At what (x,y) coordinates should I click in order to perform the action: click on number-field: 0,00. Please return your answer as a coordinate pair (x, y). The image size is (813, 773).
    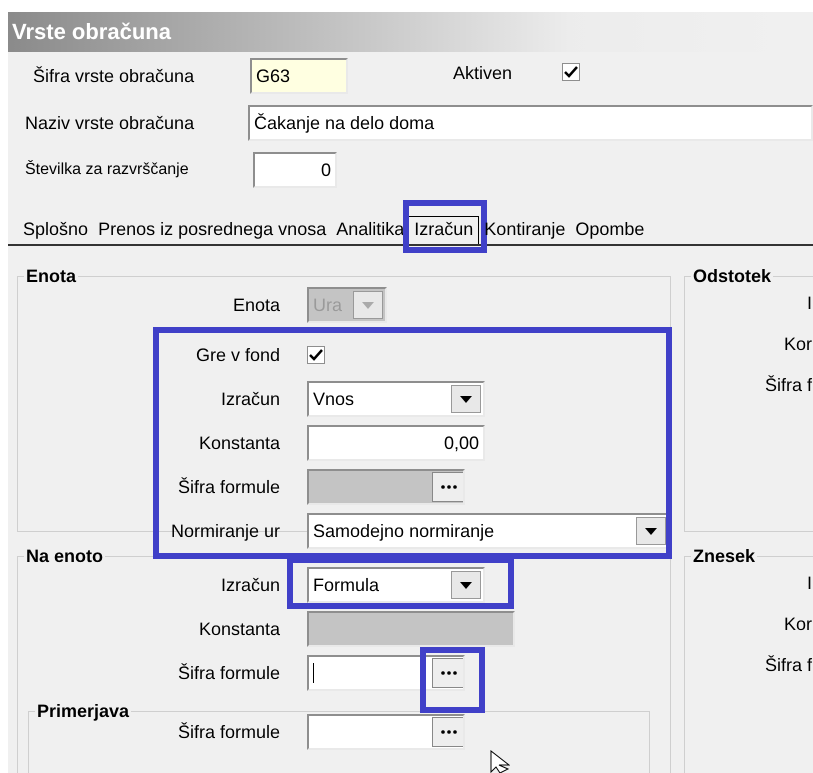
    Looking at the image, I should click on (396, 443).